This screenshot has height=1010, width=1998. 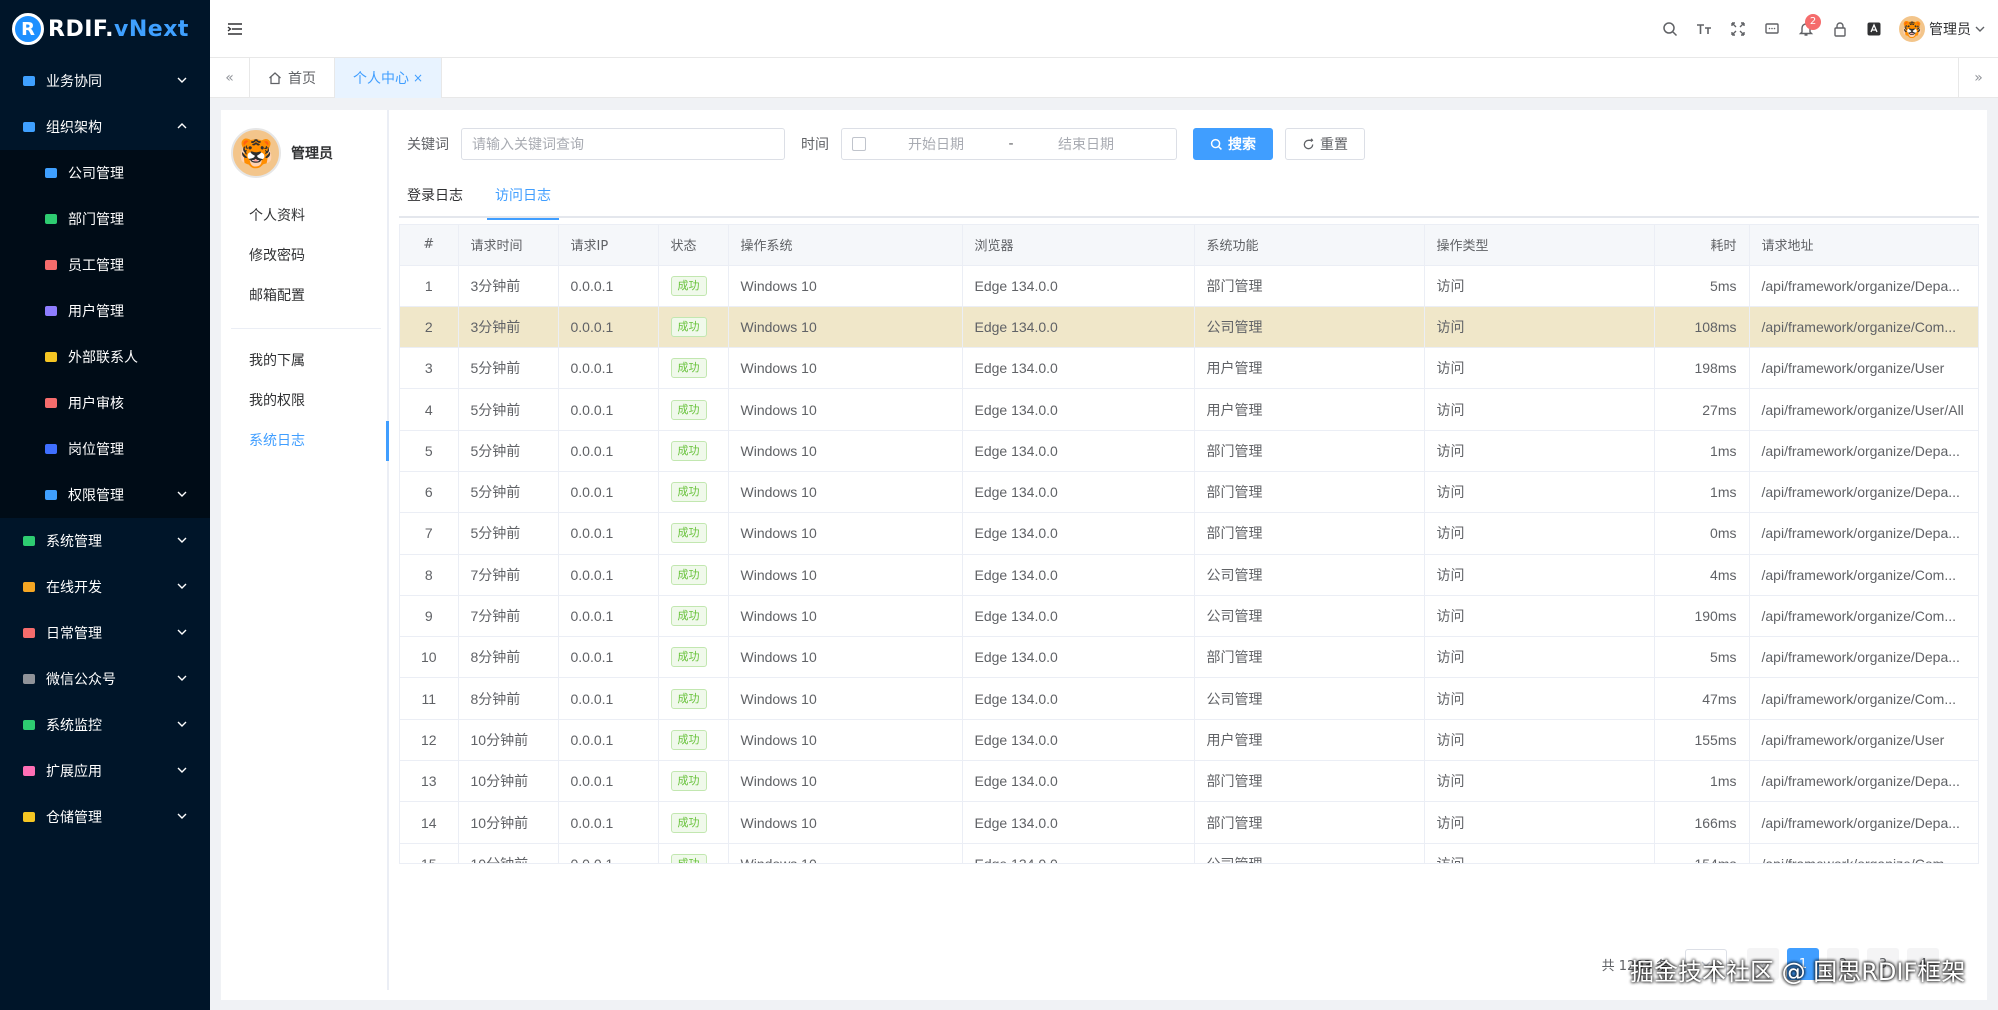 What do you see at coordinates (429, 368) in the screenshot?
I see `table-cell: 3` at bounding box center [429, 368].